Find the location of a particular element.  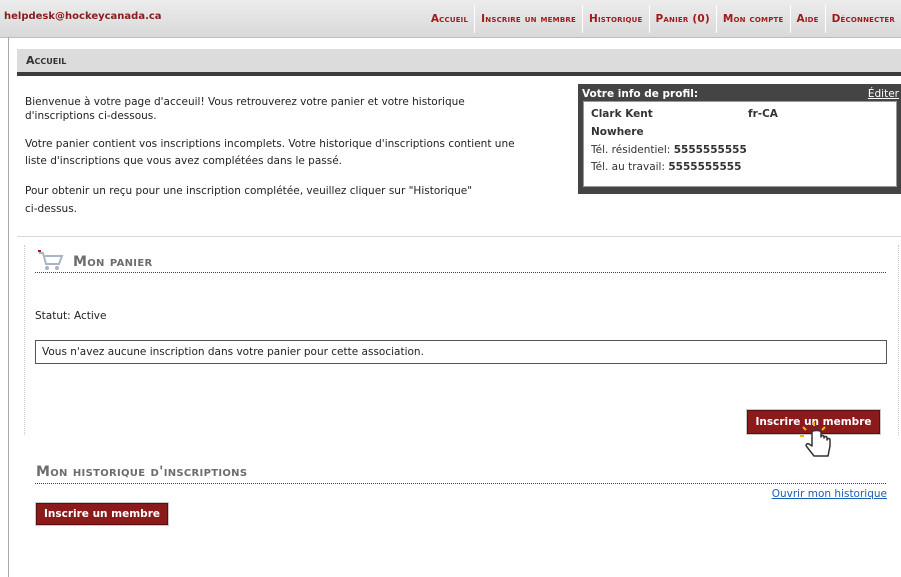

home-phone: Tél. résidentiel: 5555555555 is located at coordinates (669, 150).